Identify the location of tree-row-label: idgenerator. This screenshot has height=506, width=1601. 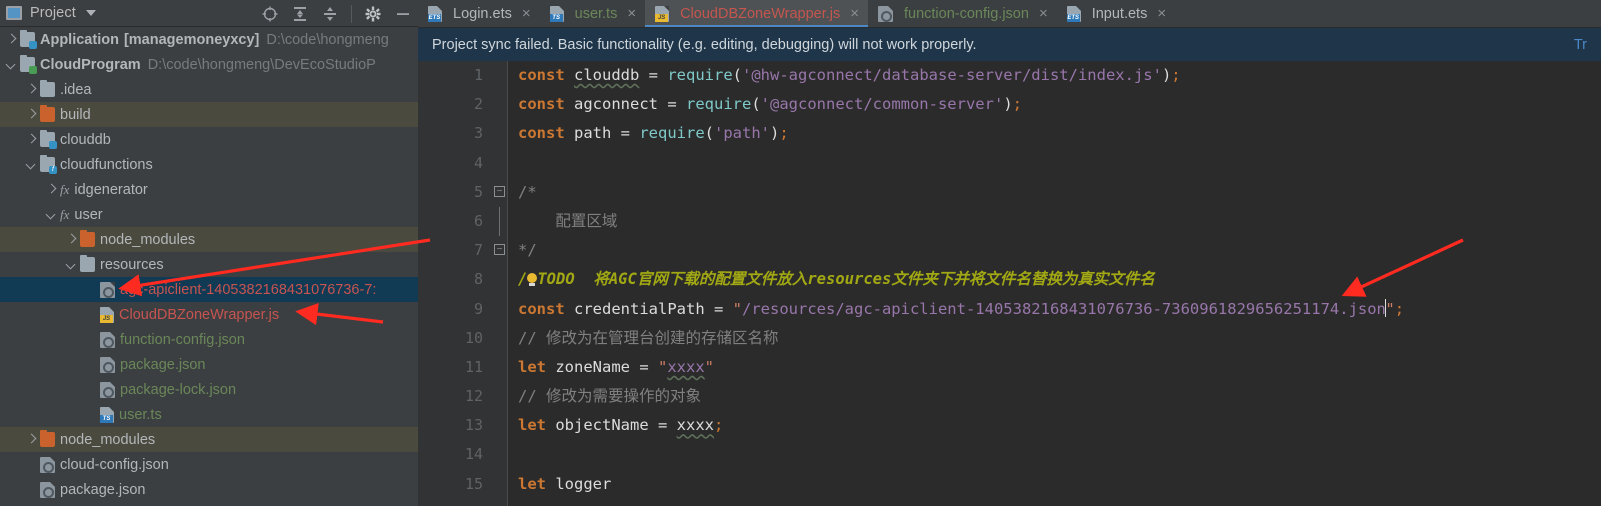
(111, 189).